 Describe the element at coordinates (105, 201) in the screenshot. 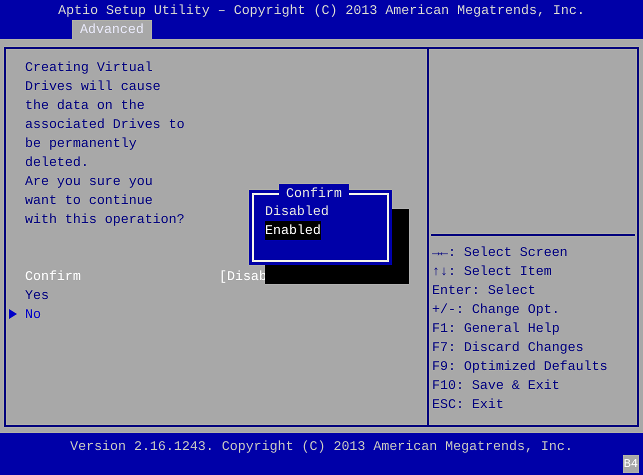

I see `description-text: Are you sure you want to continue with this operation?` at that location.